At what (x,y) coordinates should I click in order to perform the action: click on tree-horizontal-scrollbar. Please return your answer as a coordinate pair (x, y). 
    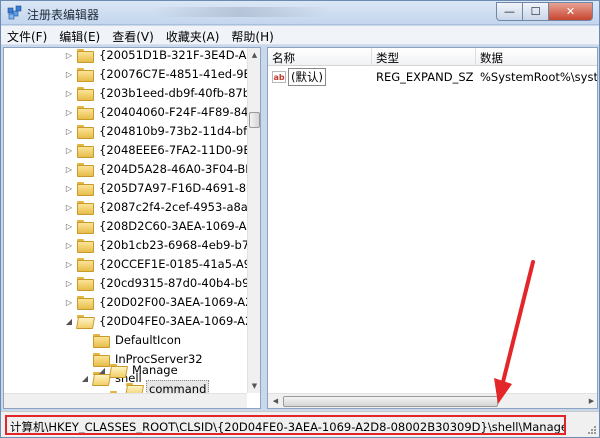
    Looking at the image, I should click on (125, 400).